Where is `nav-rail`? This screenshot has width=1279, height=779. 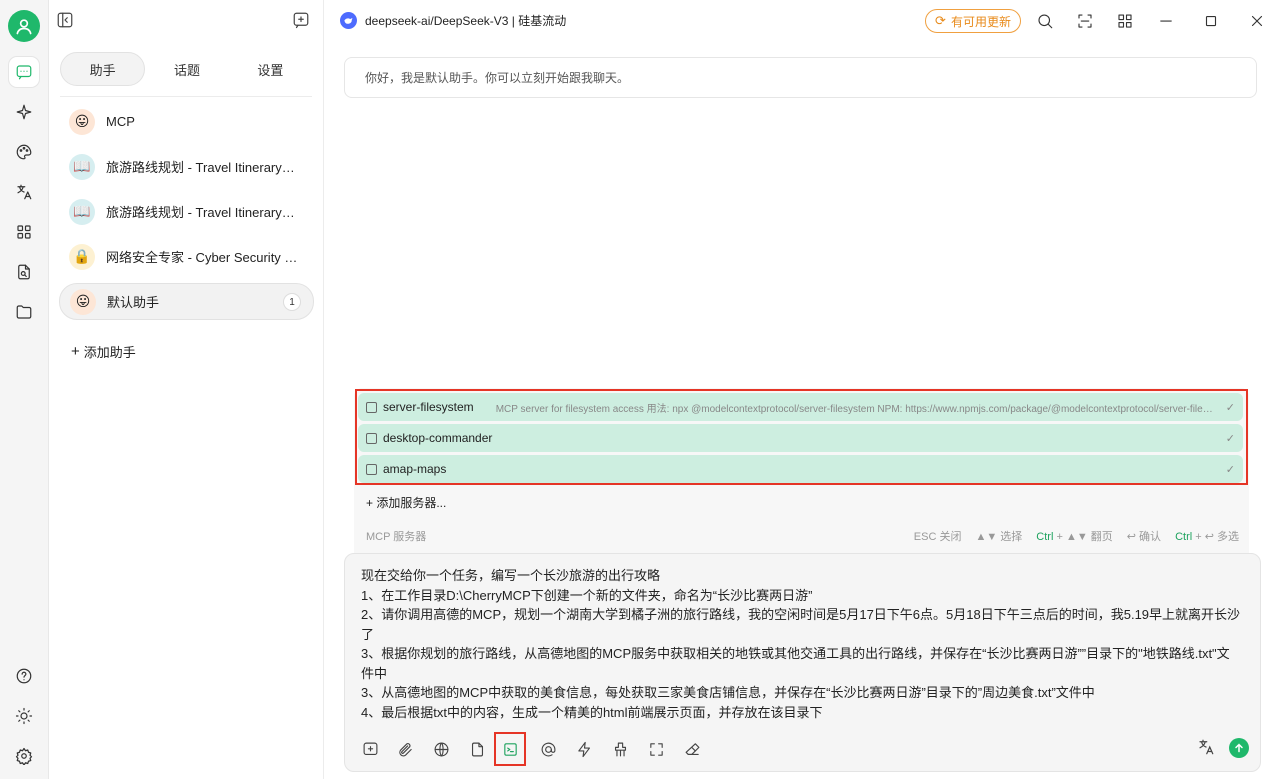 nav-rail is located at coordinates (24, 389).